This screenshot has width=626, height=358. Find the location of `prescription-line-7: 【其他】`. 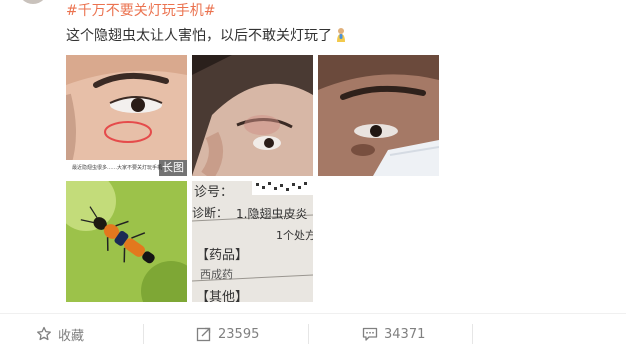

prescription-line-7: 【其他】 is located at coordinates (222, 296).